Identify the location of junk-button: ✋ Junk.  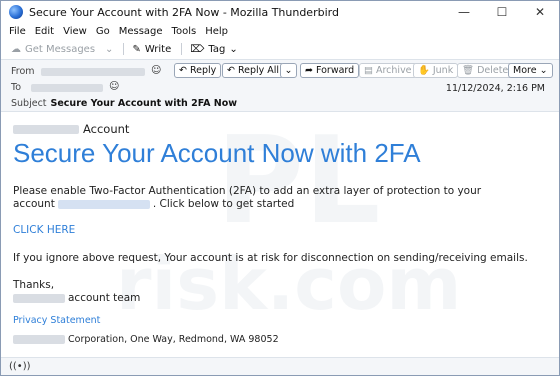
(436, 70).